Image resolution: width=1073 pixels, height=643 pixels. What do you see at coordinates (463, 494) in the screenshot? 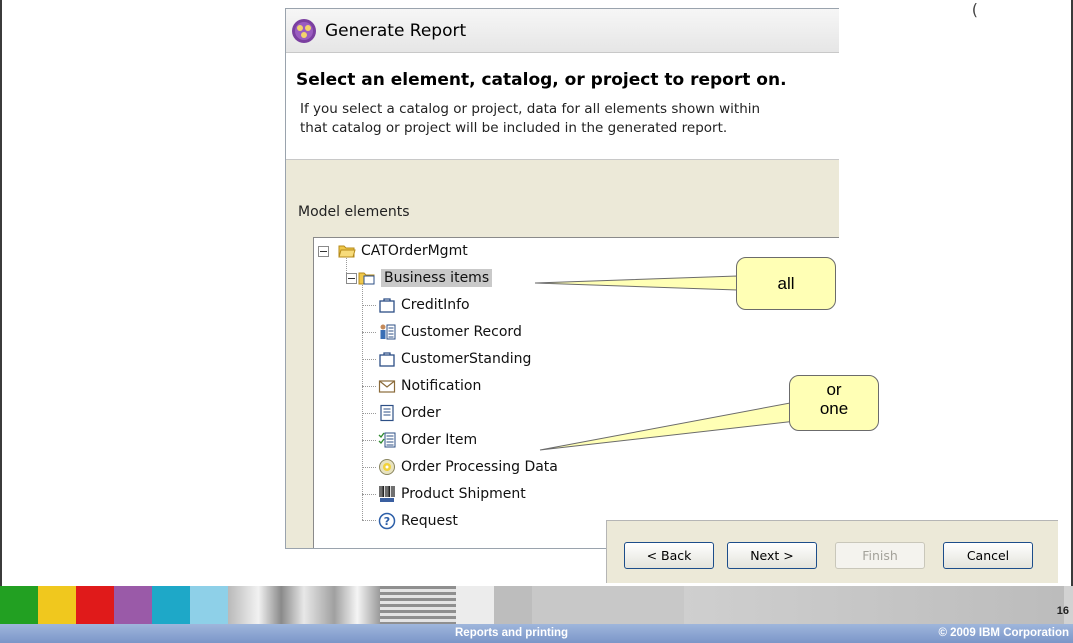
I see `tree-item-label: Product Shipment` at bounding box center [463, 494].